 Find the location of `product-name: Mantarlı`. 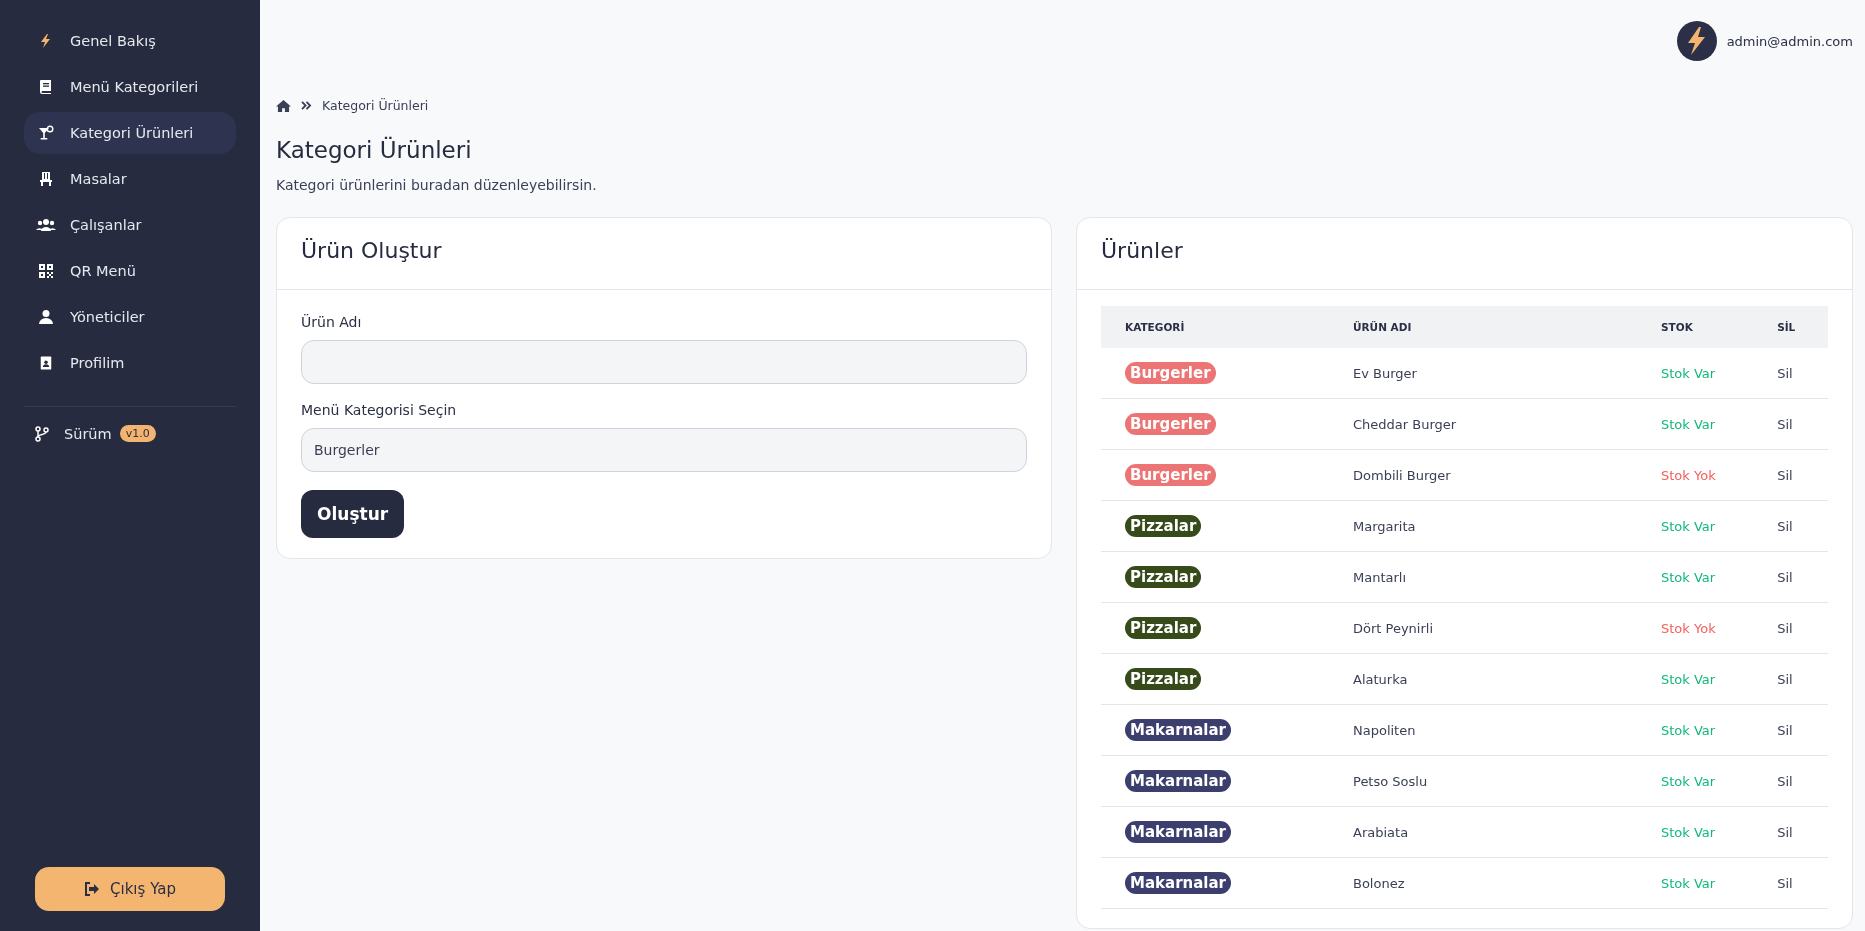

product-name: Mantarlı is located at coordinates (1380, 577).